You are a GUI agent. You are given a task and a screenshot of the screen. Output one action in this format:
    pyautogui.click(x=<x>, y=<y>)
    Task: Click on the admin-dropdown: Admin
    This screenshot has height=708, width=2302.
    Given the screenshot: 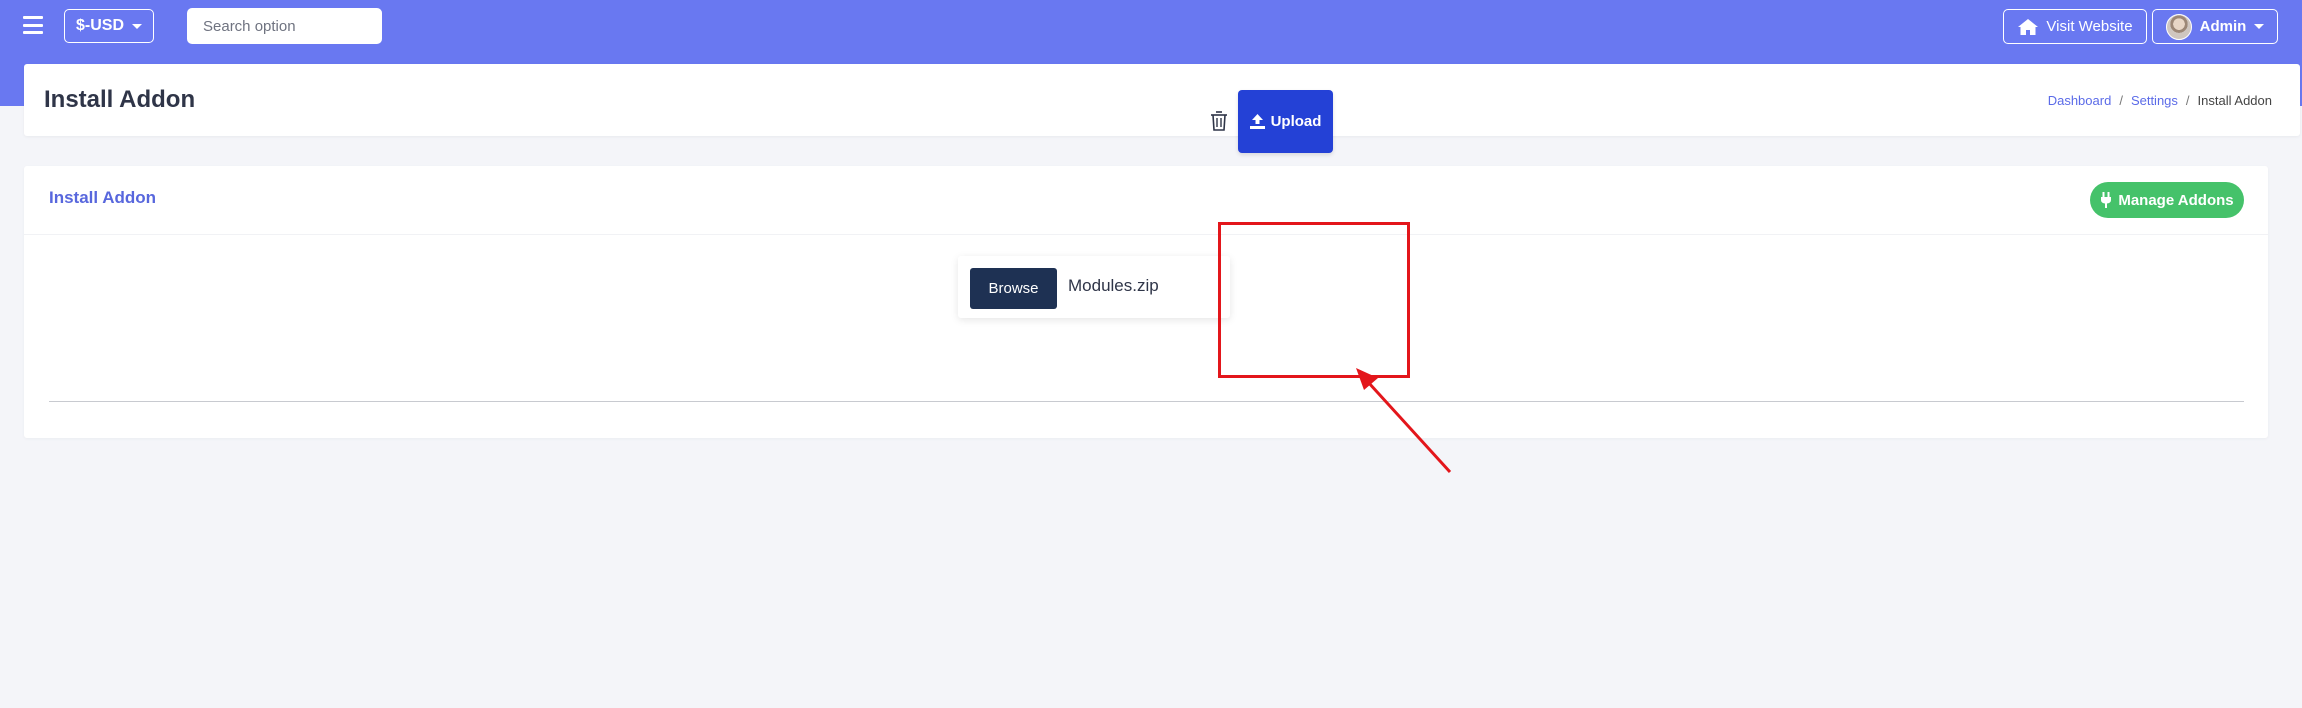 What is the action you would take?
    pyautogui.click(x=2215, y=26)
    